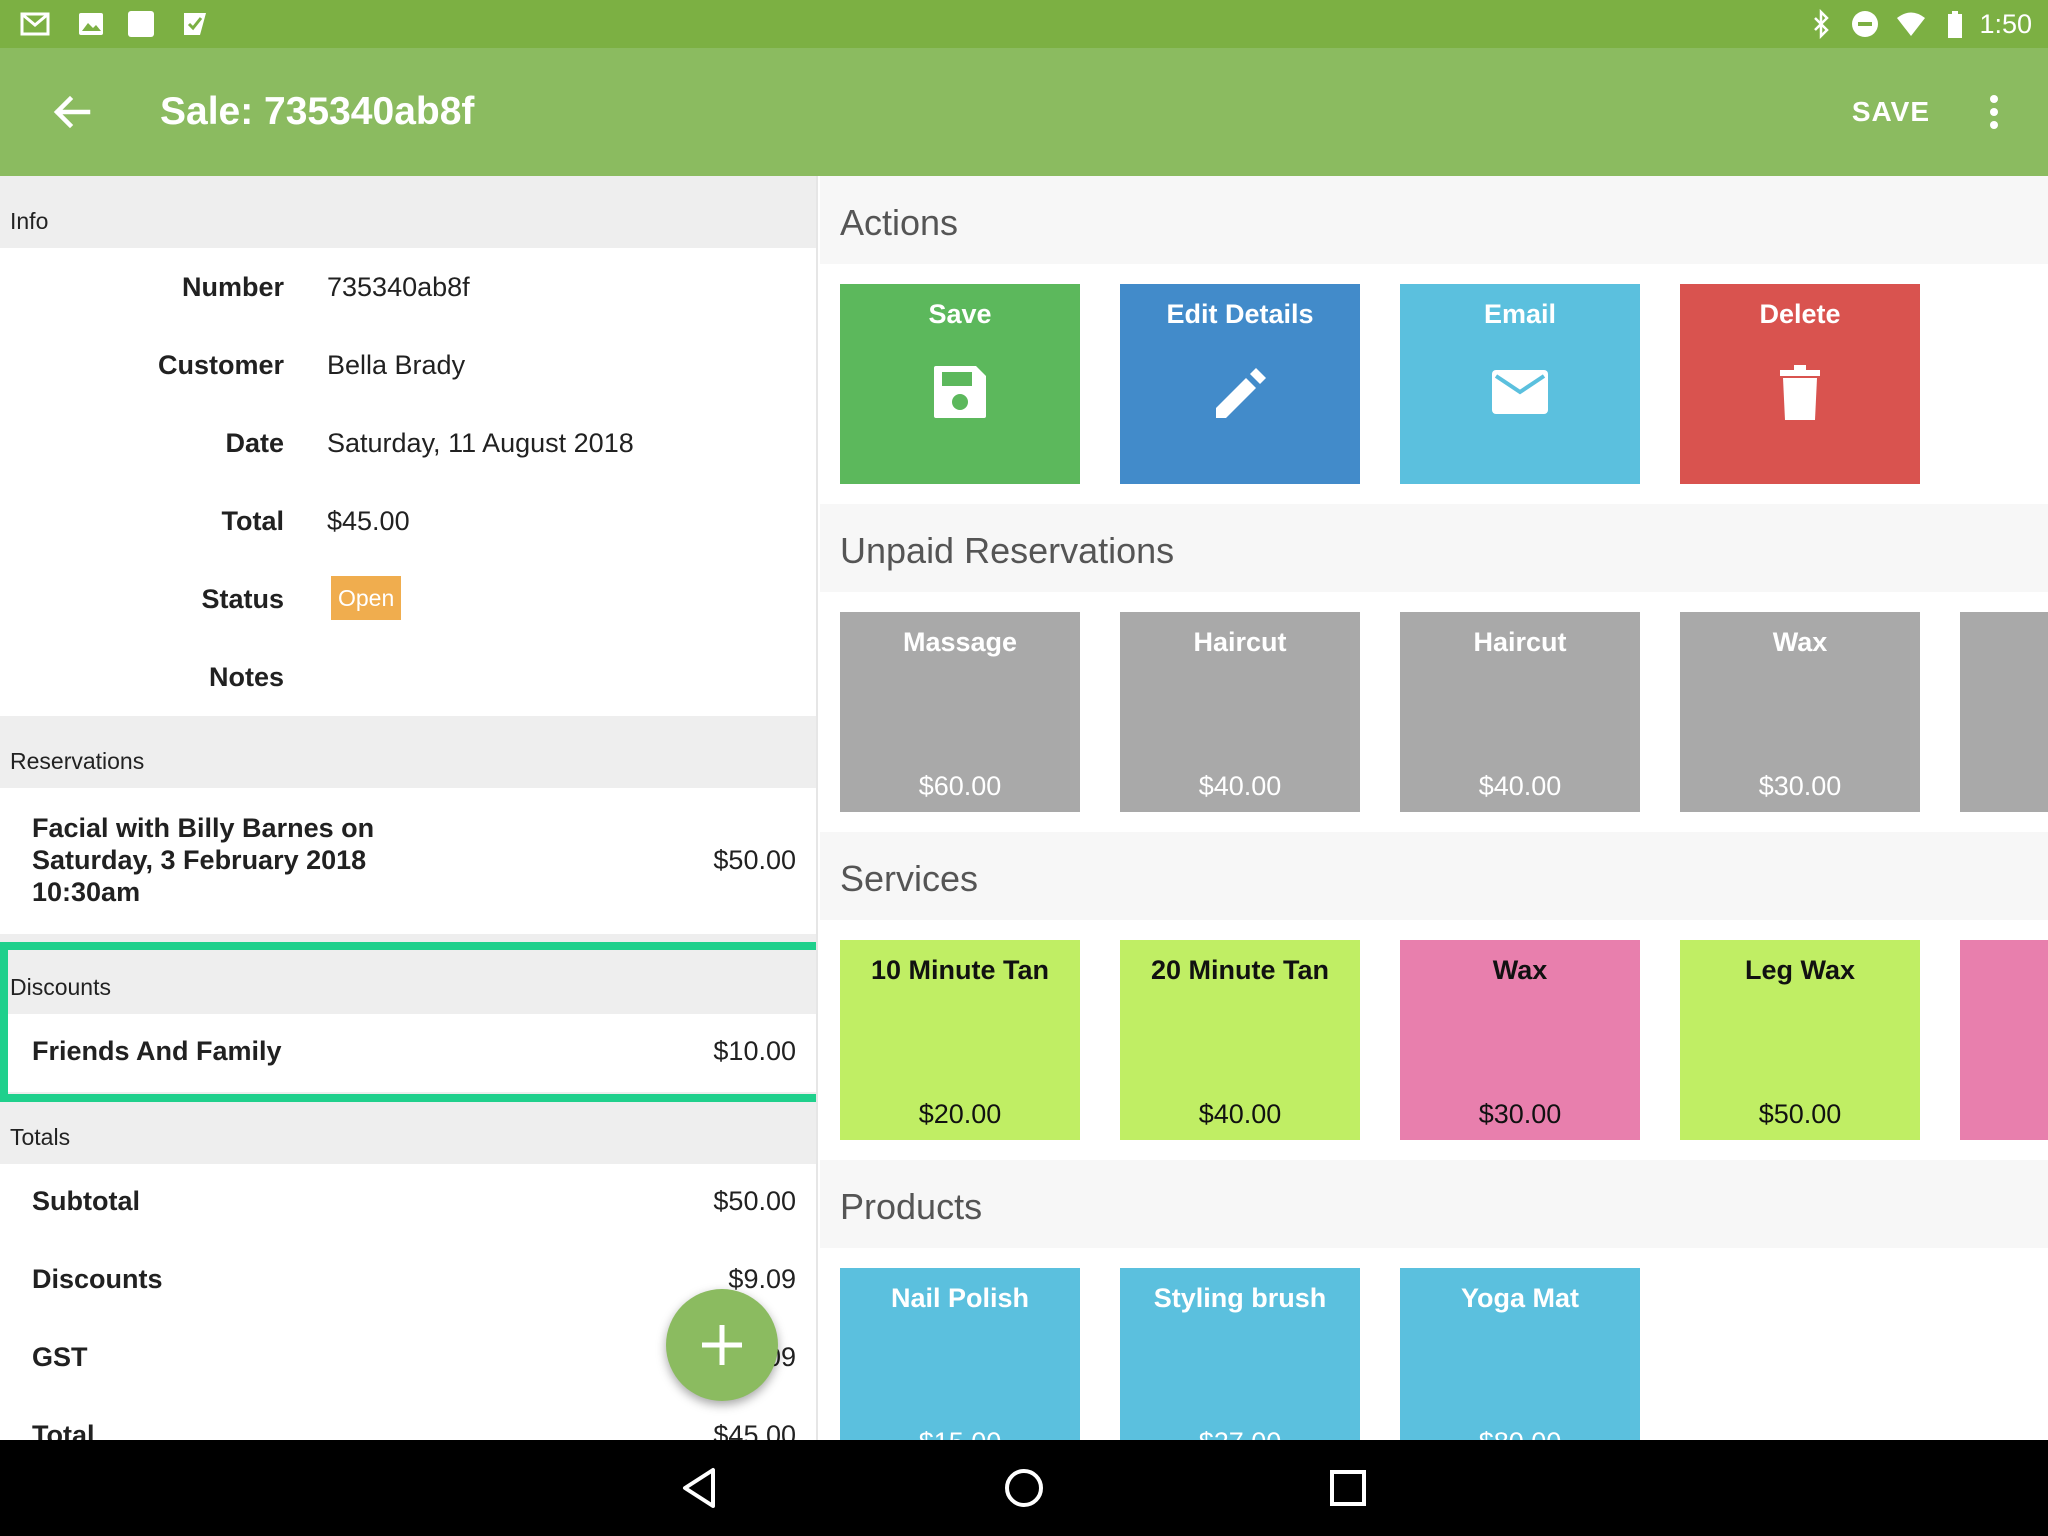 The image size is (2048, 1536). I want to click on services-section-header: Services, so click(1434, 876).